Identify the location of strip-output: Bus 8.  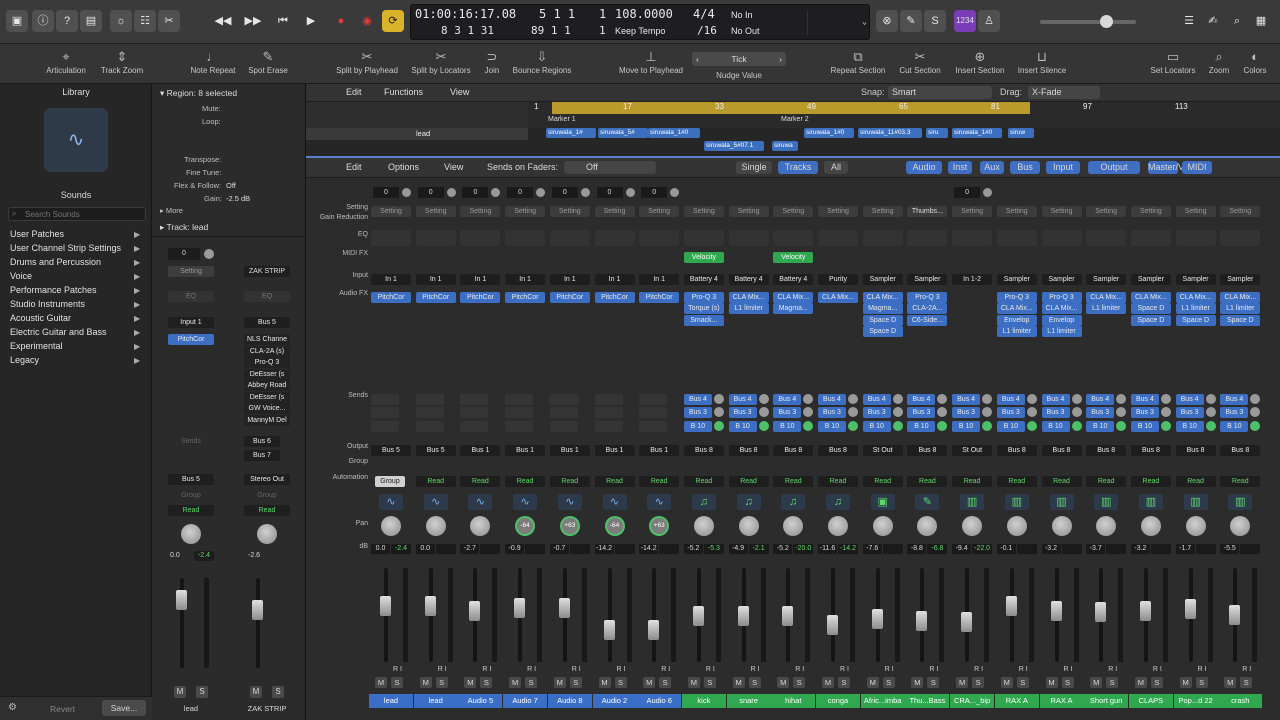
(703, 450).